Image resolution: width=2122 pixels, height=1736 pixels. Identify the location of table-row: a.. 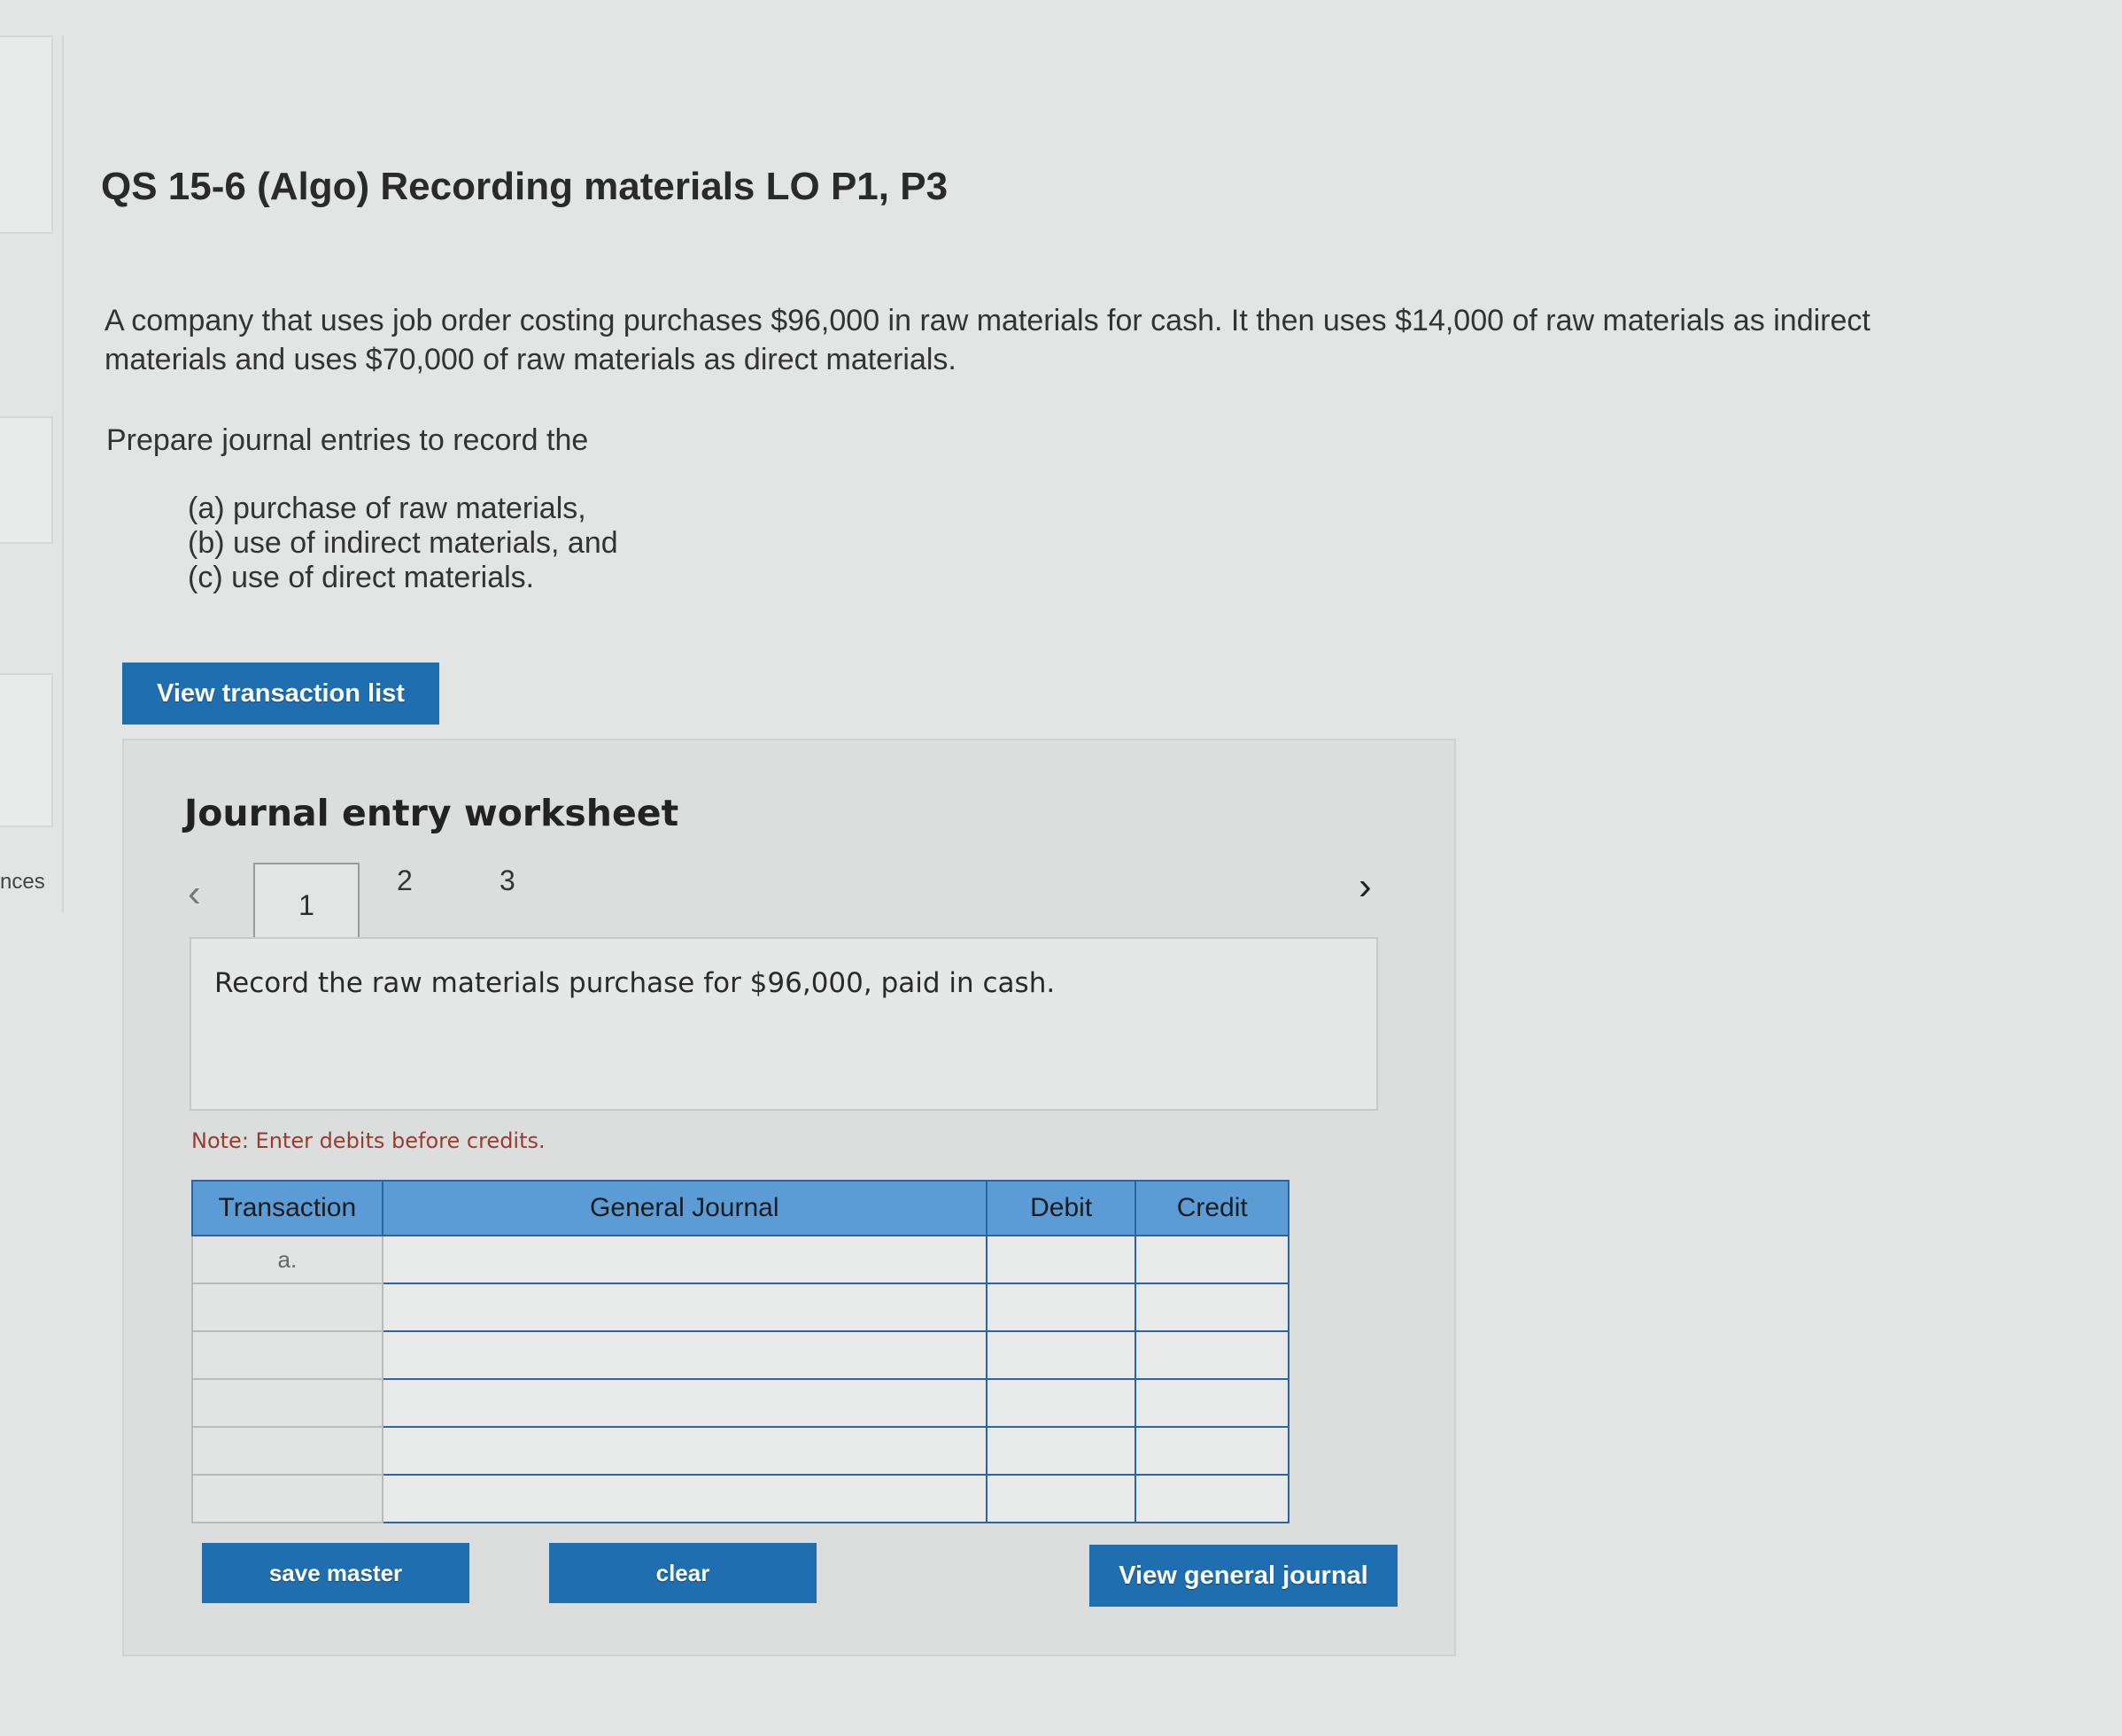
(740, 1260).